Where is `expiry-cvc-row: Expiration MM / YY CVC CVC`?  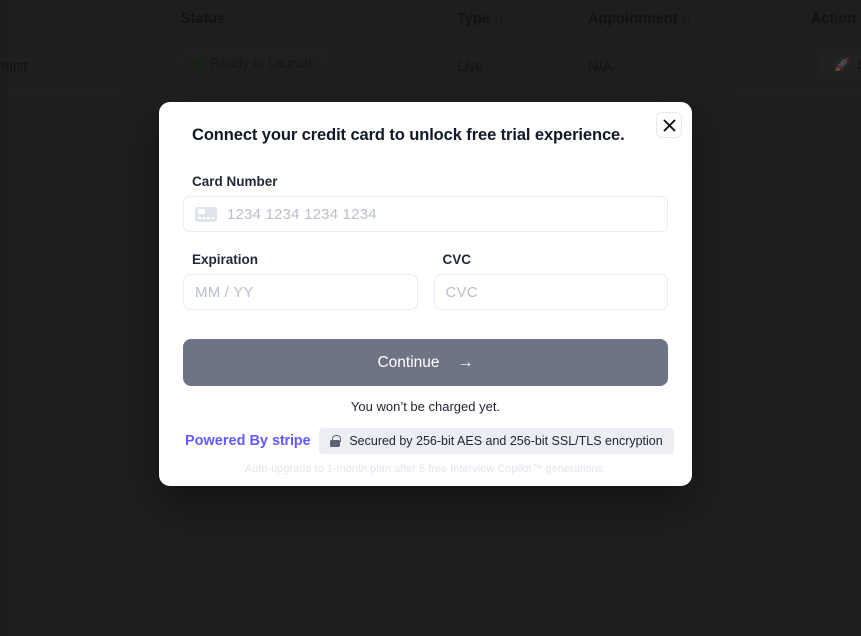 expiry-cvc-row: Expiration MM / YY CVC CVC is located at coordinates (425, 281).